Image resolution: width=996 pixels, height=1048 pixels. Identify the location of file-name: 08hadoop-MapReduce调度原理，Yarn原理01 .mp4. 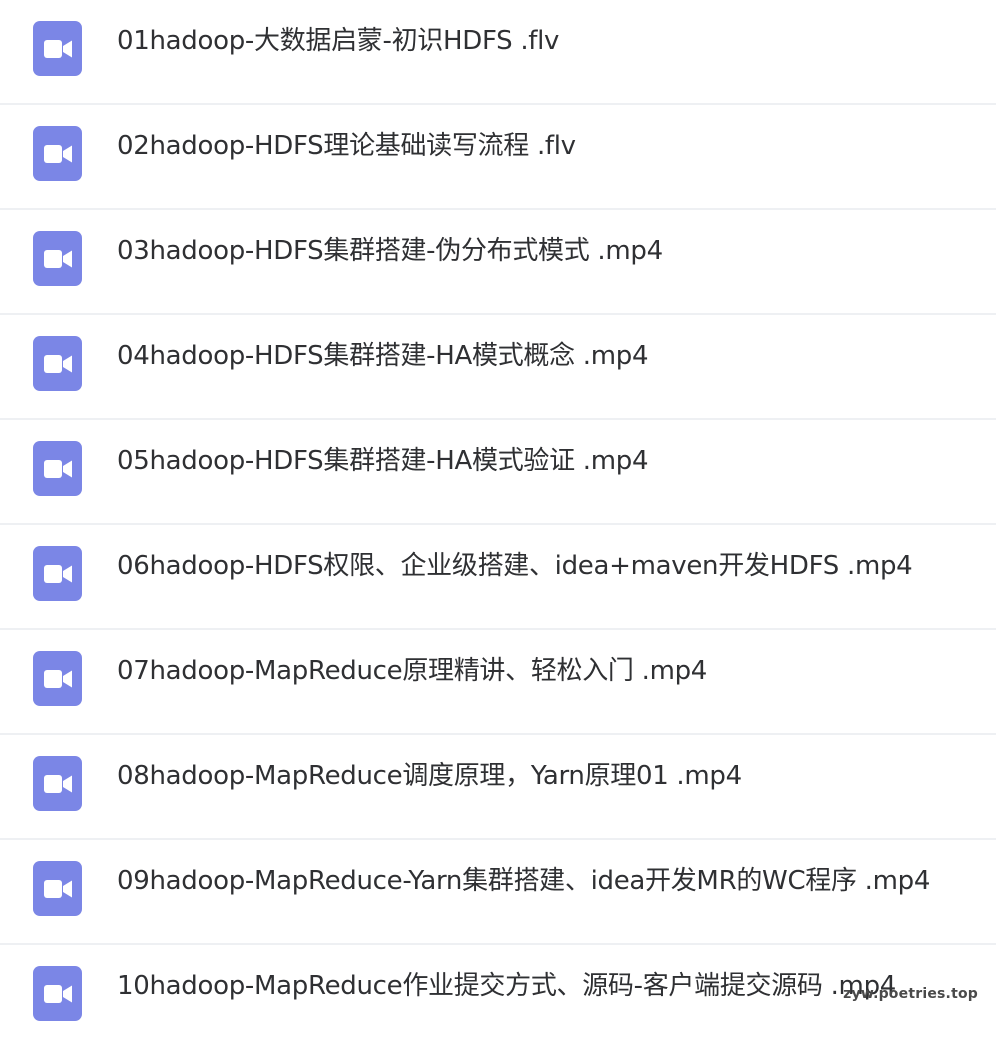
(429, 776).